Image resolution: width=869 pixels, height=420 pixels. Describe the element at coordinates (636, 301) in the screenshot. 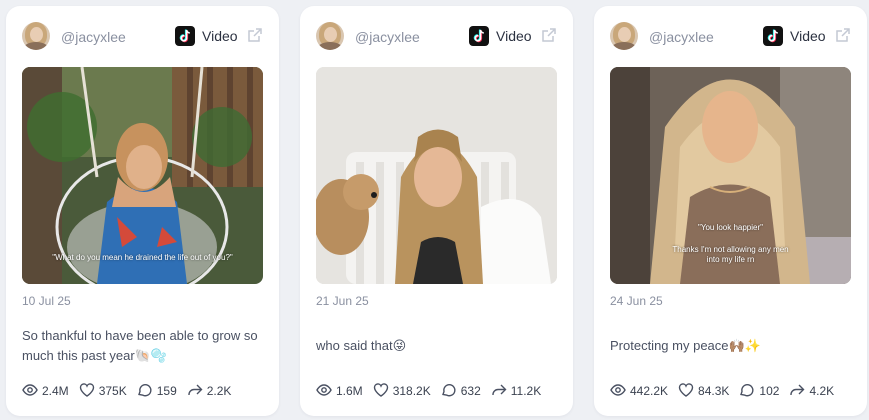

I see `post-date: 24 Jun 25` at that location.